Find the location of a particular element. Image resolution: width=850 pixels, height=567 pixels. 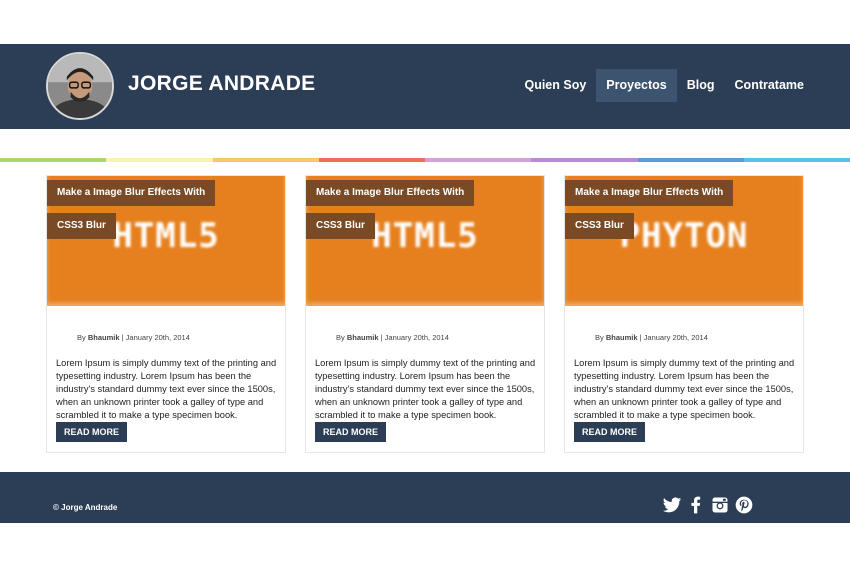

social-links is located at coordinates (710, 505).